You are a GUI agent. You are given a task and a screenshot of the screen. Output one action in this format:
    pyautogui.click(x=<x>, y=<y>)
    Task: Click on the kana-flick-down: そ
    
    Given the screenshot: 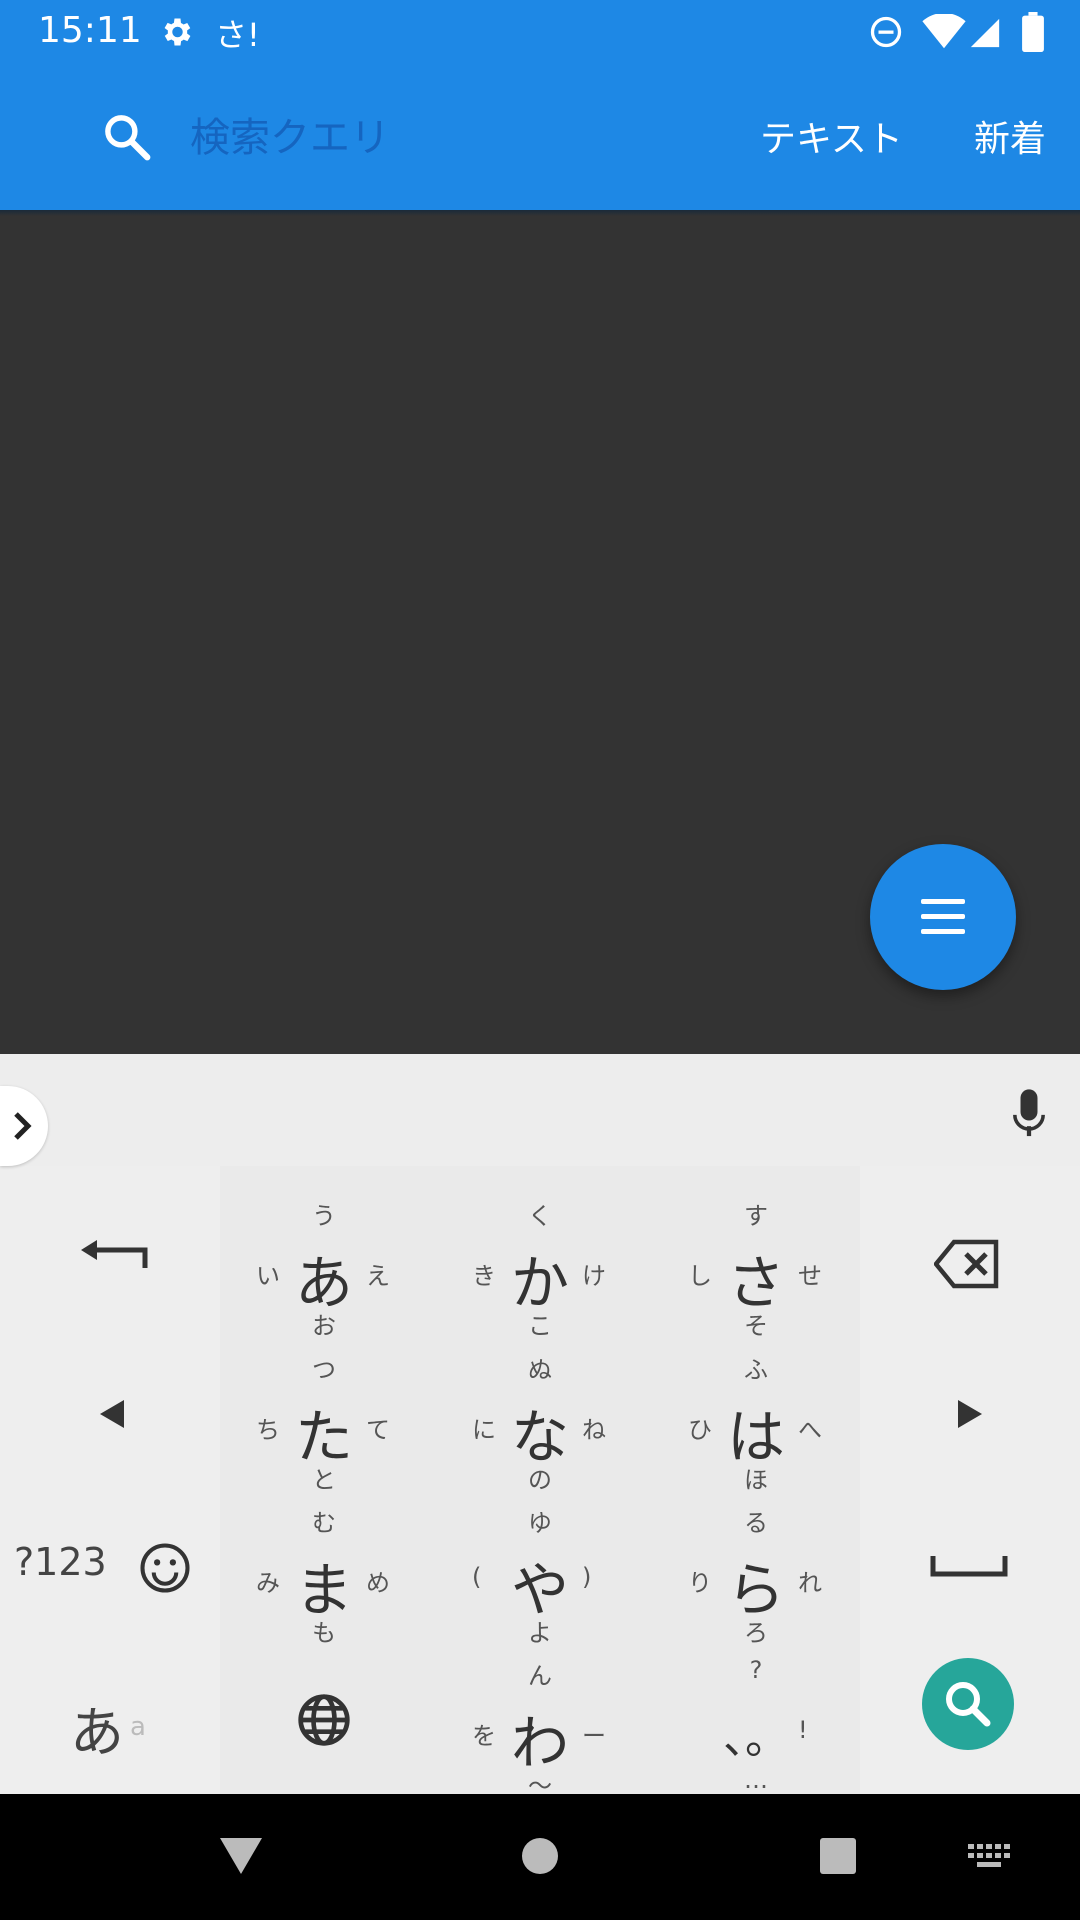 What is the action you would take?
    pyautogui.click(x=756, y=1326)
    